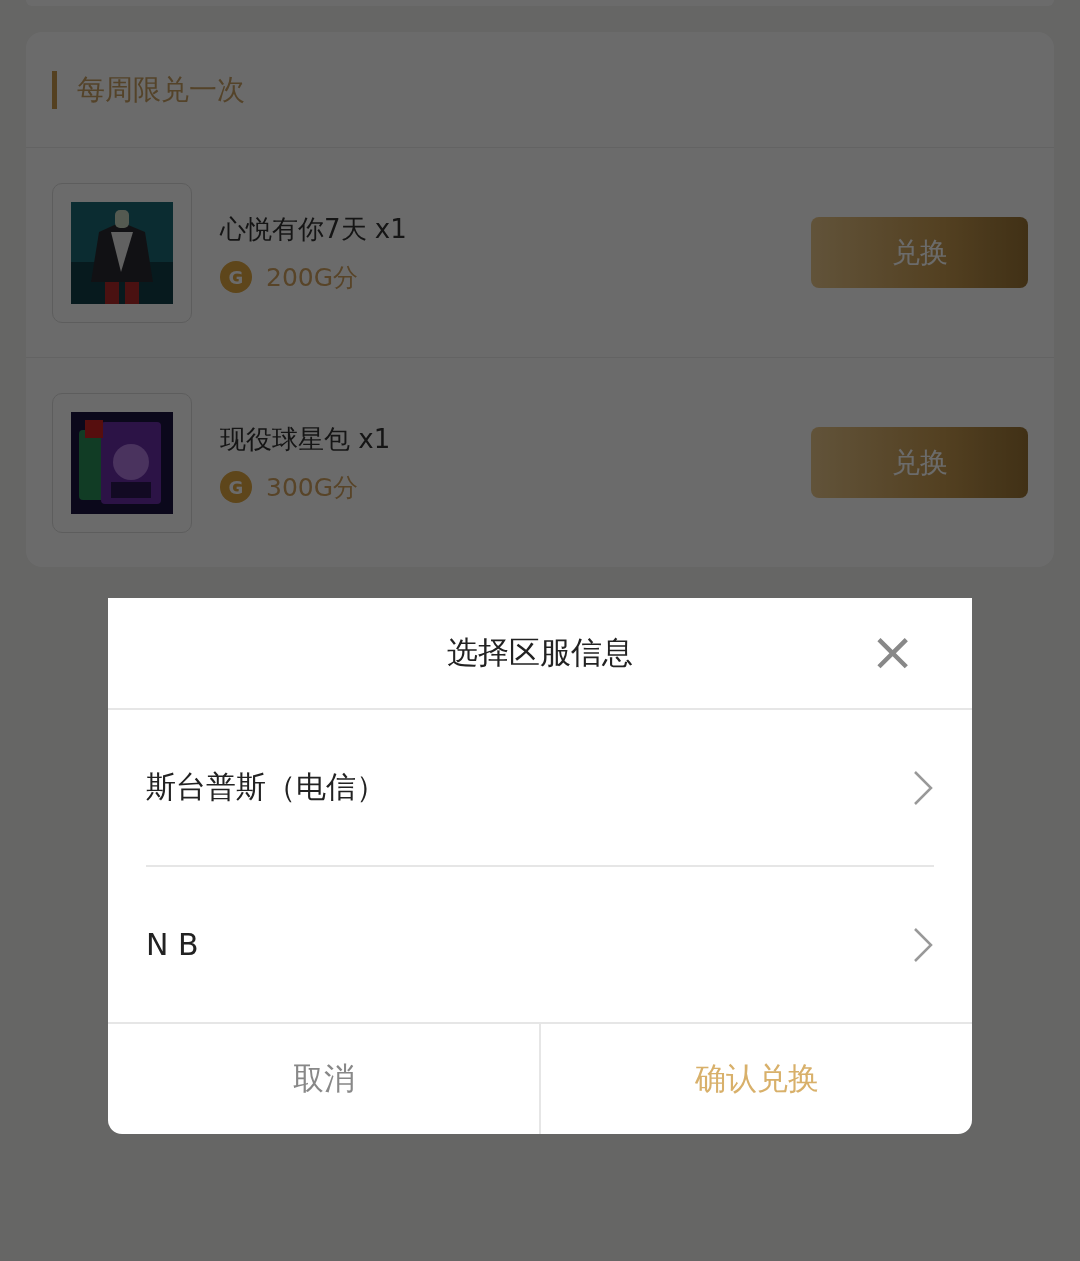 This screenshot has height=1261, width=1080. I want to click on server-option: 斯台普斯（电信）, so click(540, 788).